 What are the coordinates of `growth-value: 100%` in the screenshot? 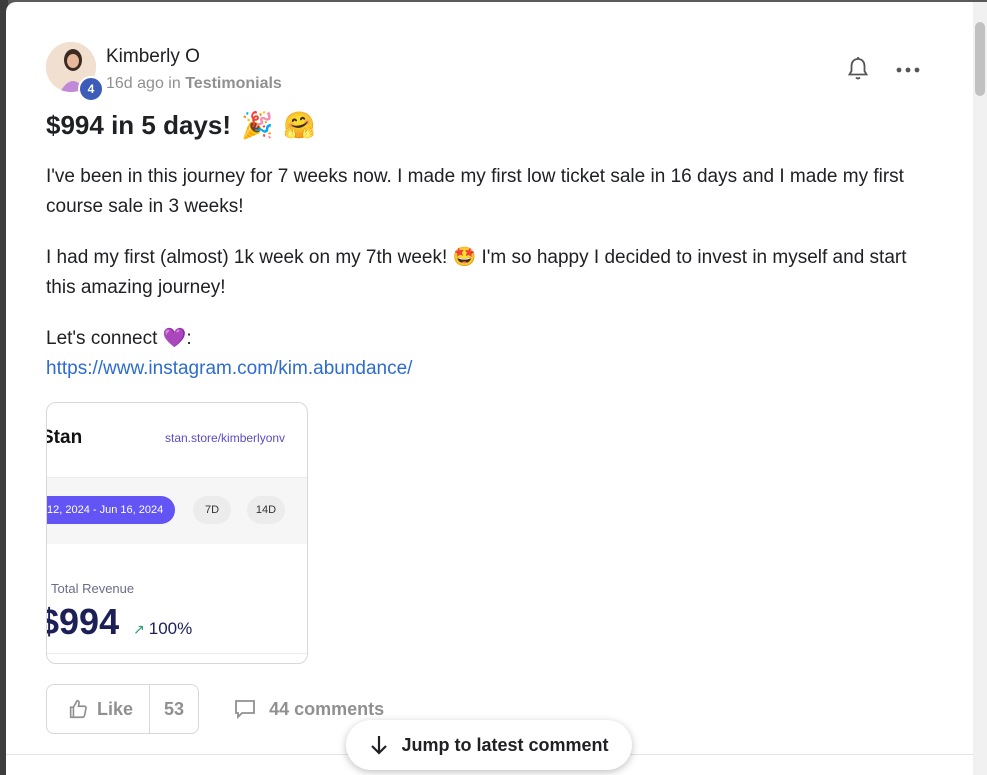 It's located at (170, 628).